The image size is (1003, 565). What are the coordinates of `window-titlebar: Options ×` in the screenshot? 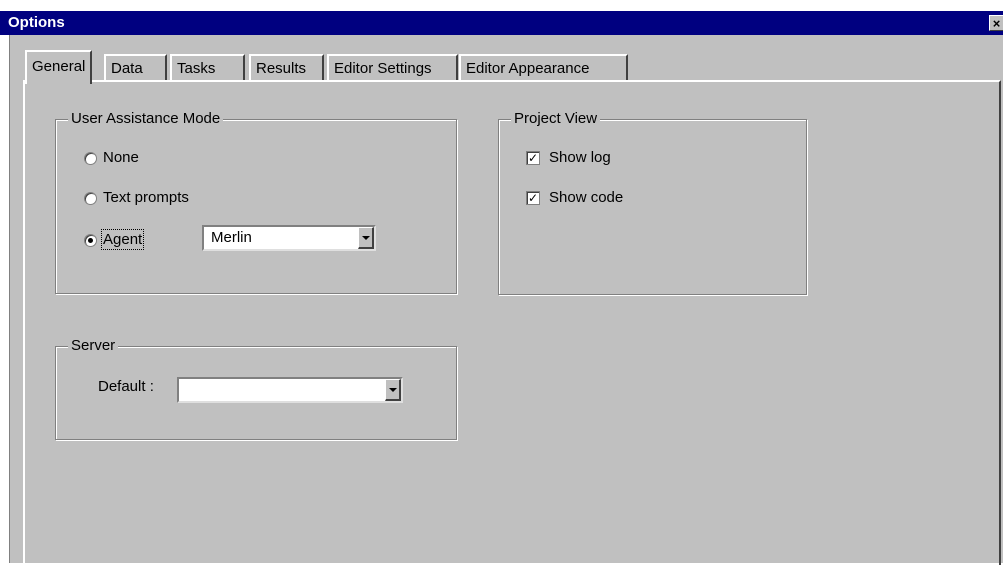 It's located at (501, 23).